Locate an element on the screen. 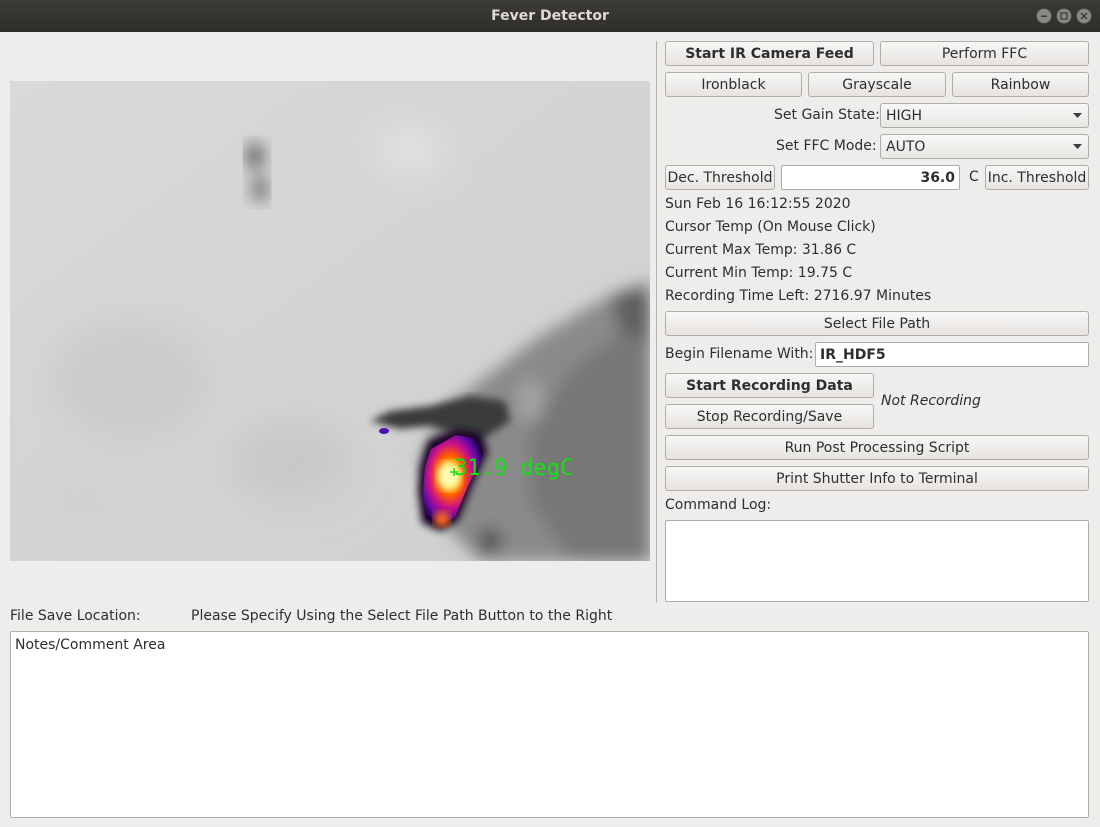 The width and height of the screenshot is (1100, 827). window-title: Fever Detector is located at coordinates (550, 16).